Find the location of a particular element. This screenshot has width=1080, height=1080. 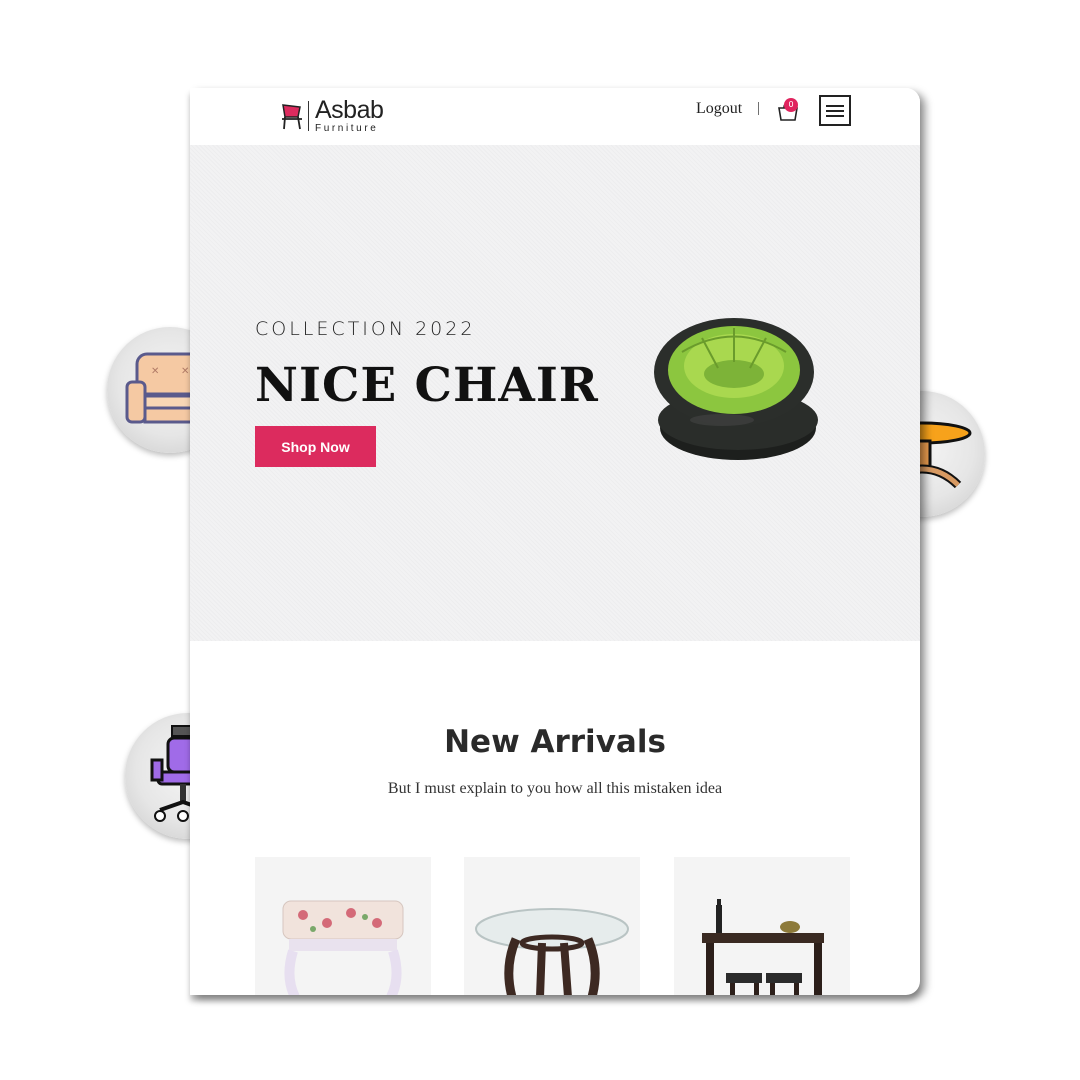

hero-title: NICE CHAIR is located at coordinates (427, 385).